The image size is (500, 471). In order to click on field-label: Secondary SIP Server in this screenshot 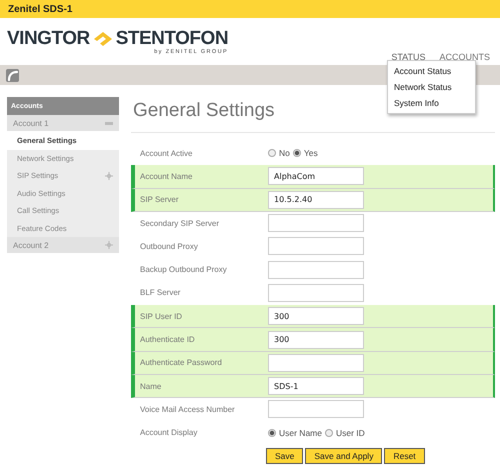, I will do `click(180, 223)`.